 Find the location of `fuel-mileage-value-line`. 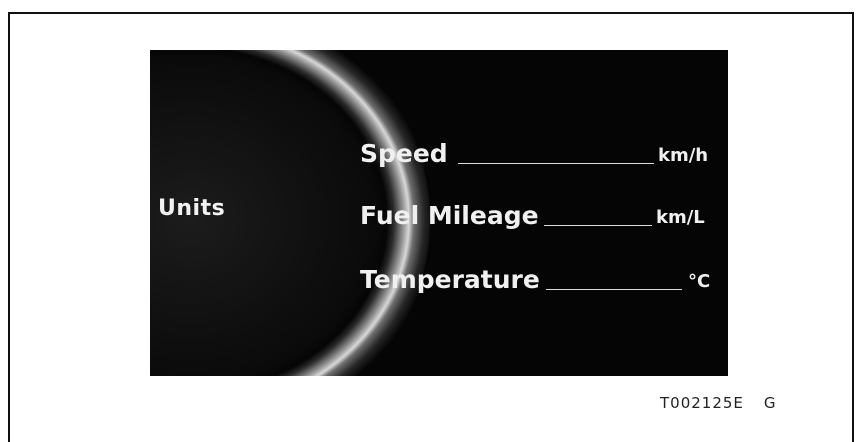

fuel-mileage-value-line is located at coordinates (598, 225).